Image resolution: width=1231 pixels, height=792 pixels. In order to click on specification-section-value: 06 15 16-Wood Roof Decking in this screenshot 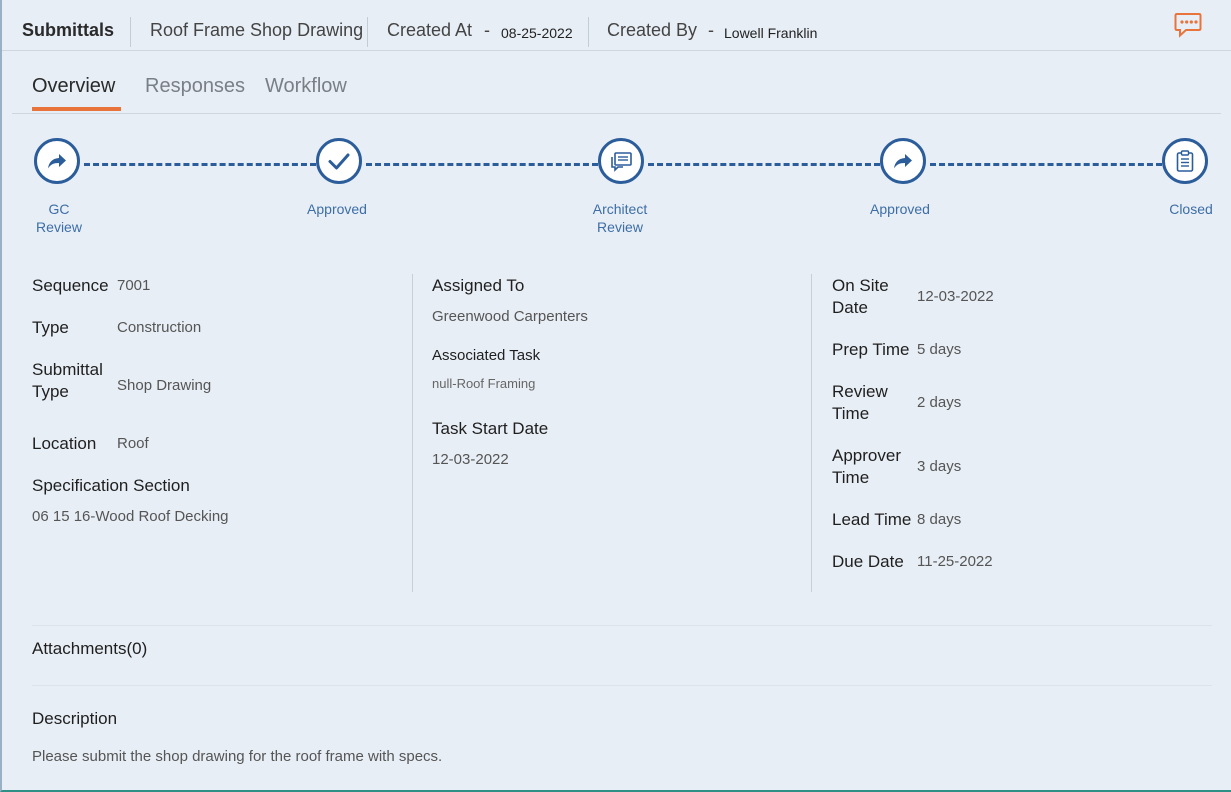, I will do `click(130, 516)`.